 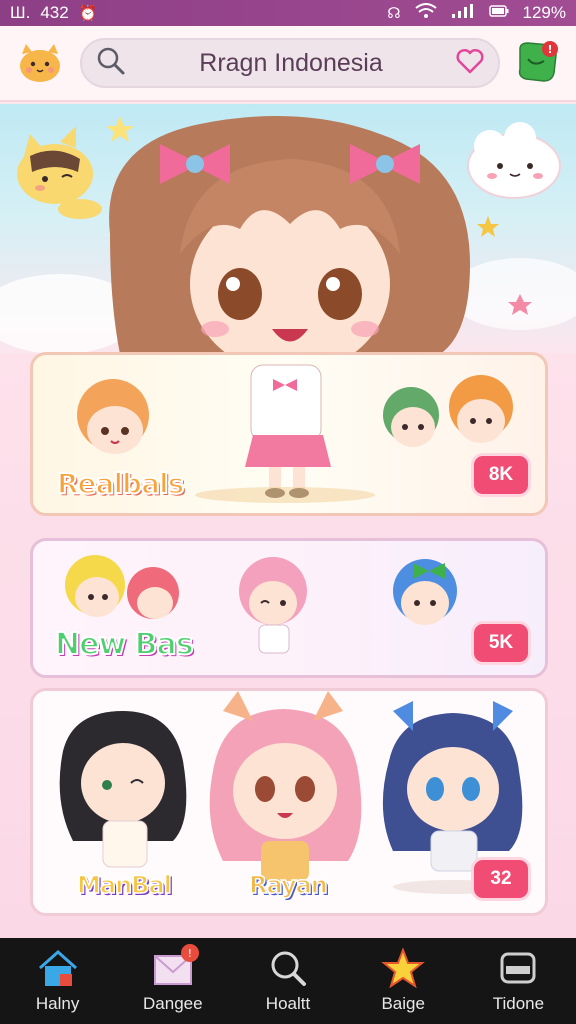 I want to click on nav-label-star: Baige, so click(x=403, y=1003).